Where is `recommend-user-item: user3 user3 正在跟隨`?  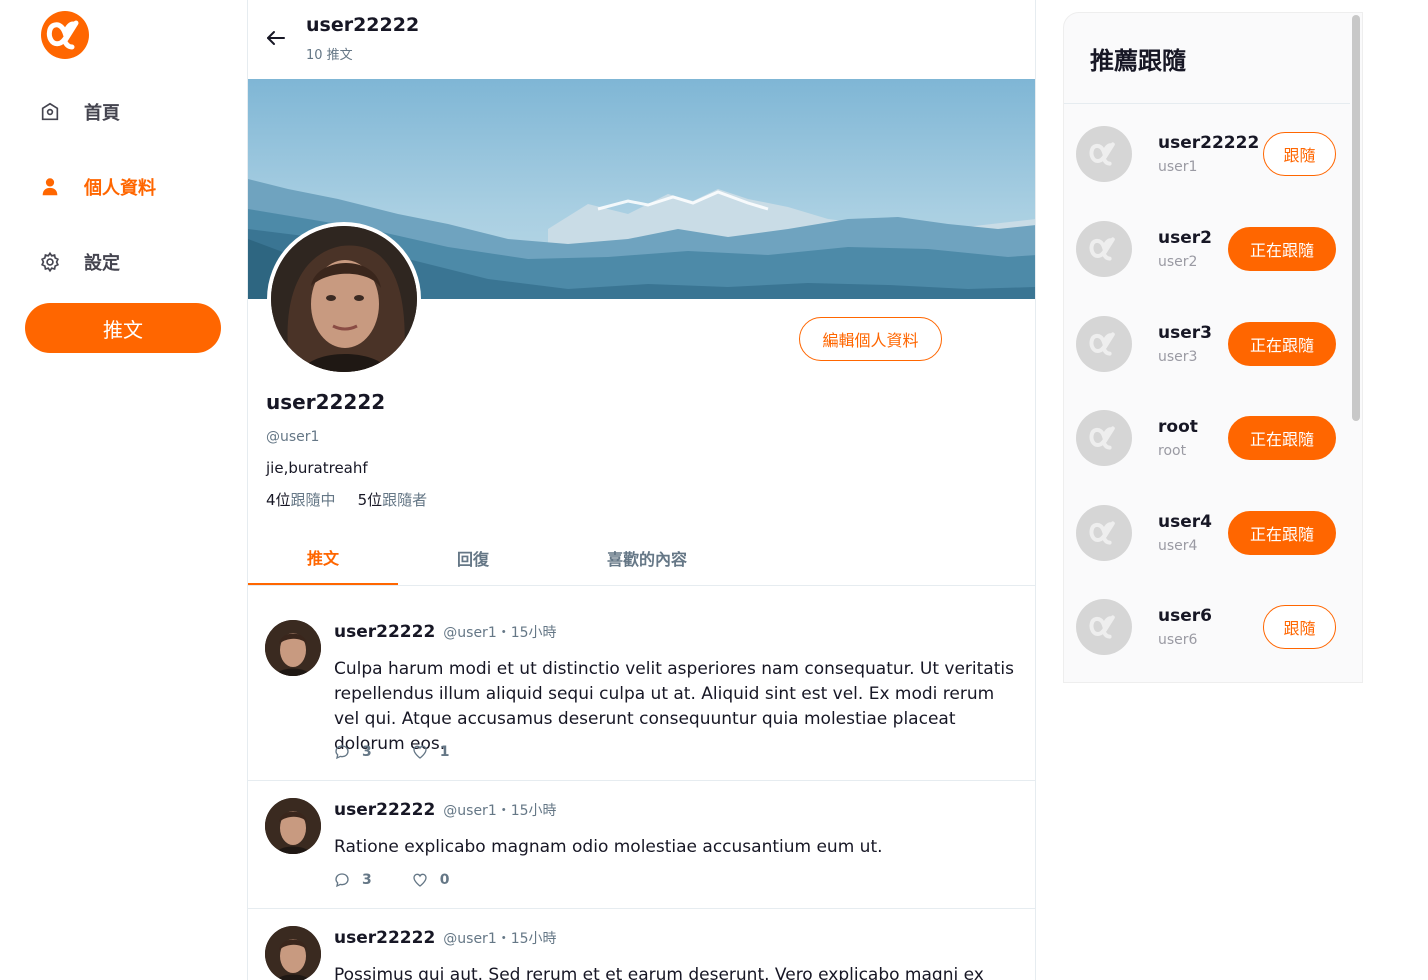 recommend-user-item: user3 user3 正在跟隨 is located at coordinates (1207, 344).